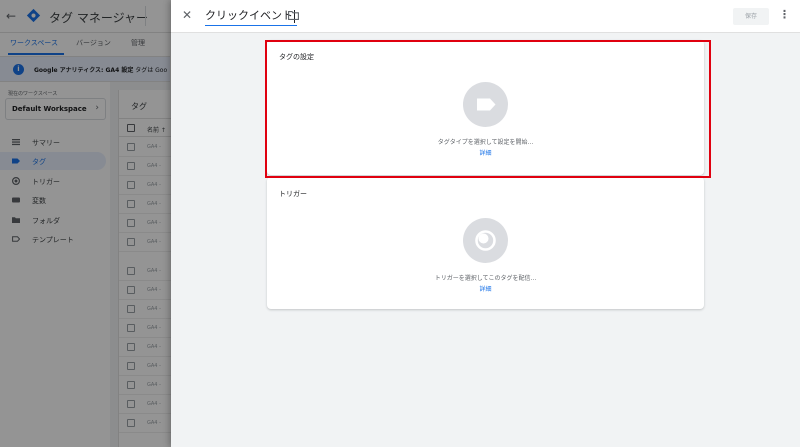  What do you see at coordinates (293, 15) in the screenshot?
I see `folder-icon` at bounding box center [293, 15].